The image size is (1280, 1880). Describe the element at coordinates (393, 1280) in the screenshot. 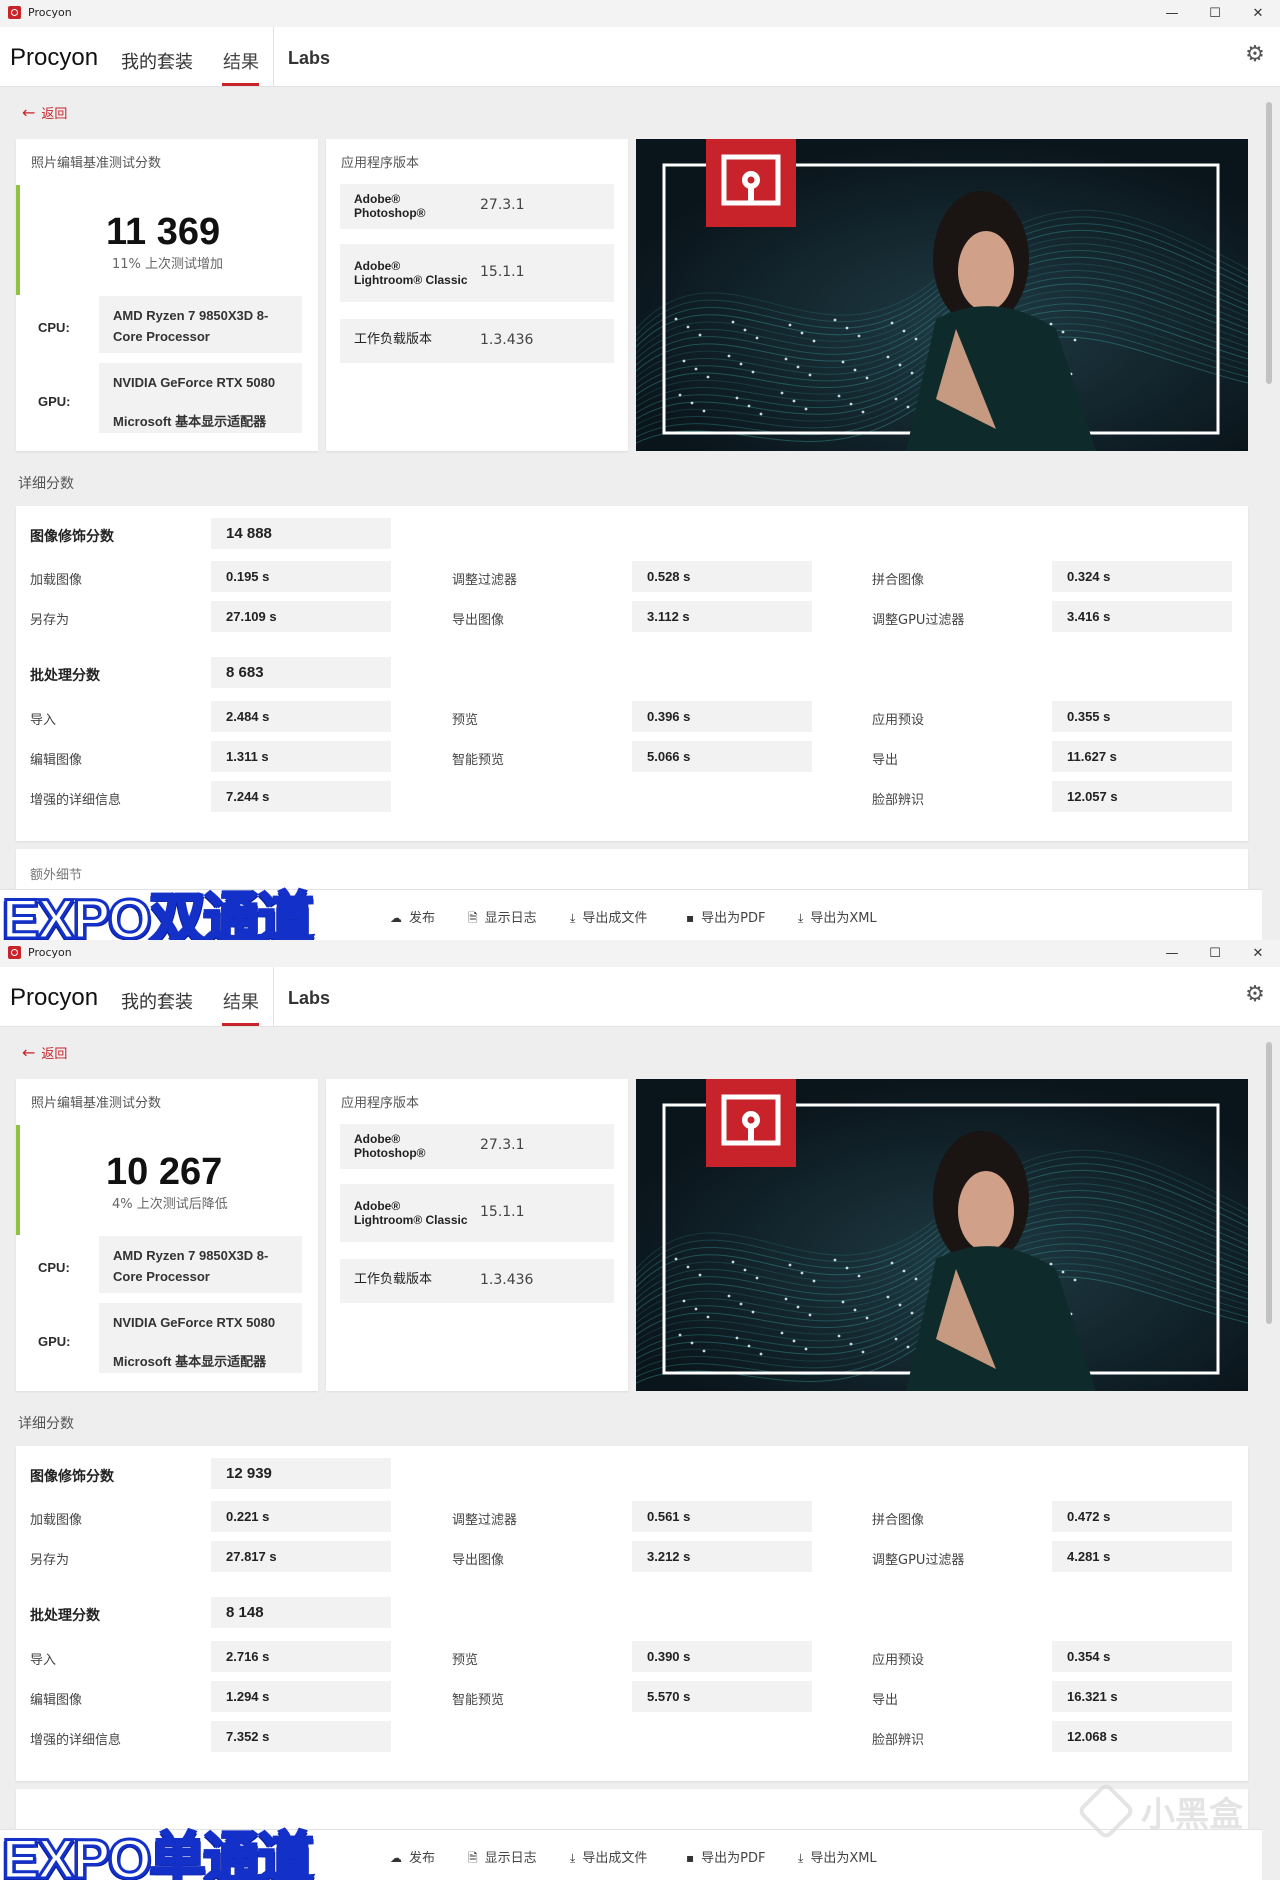

I see `version-app-name: 工作负载版本` at that location.